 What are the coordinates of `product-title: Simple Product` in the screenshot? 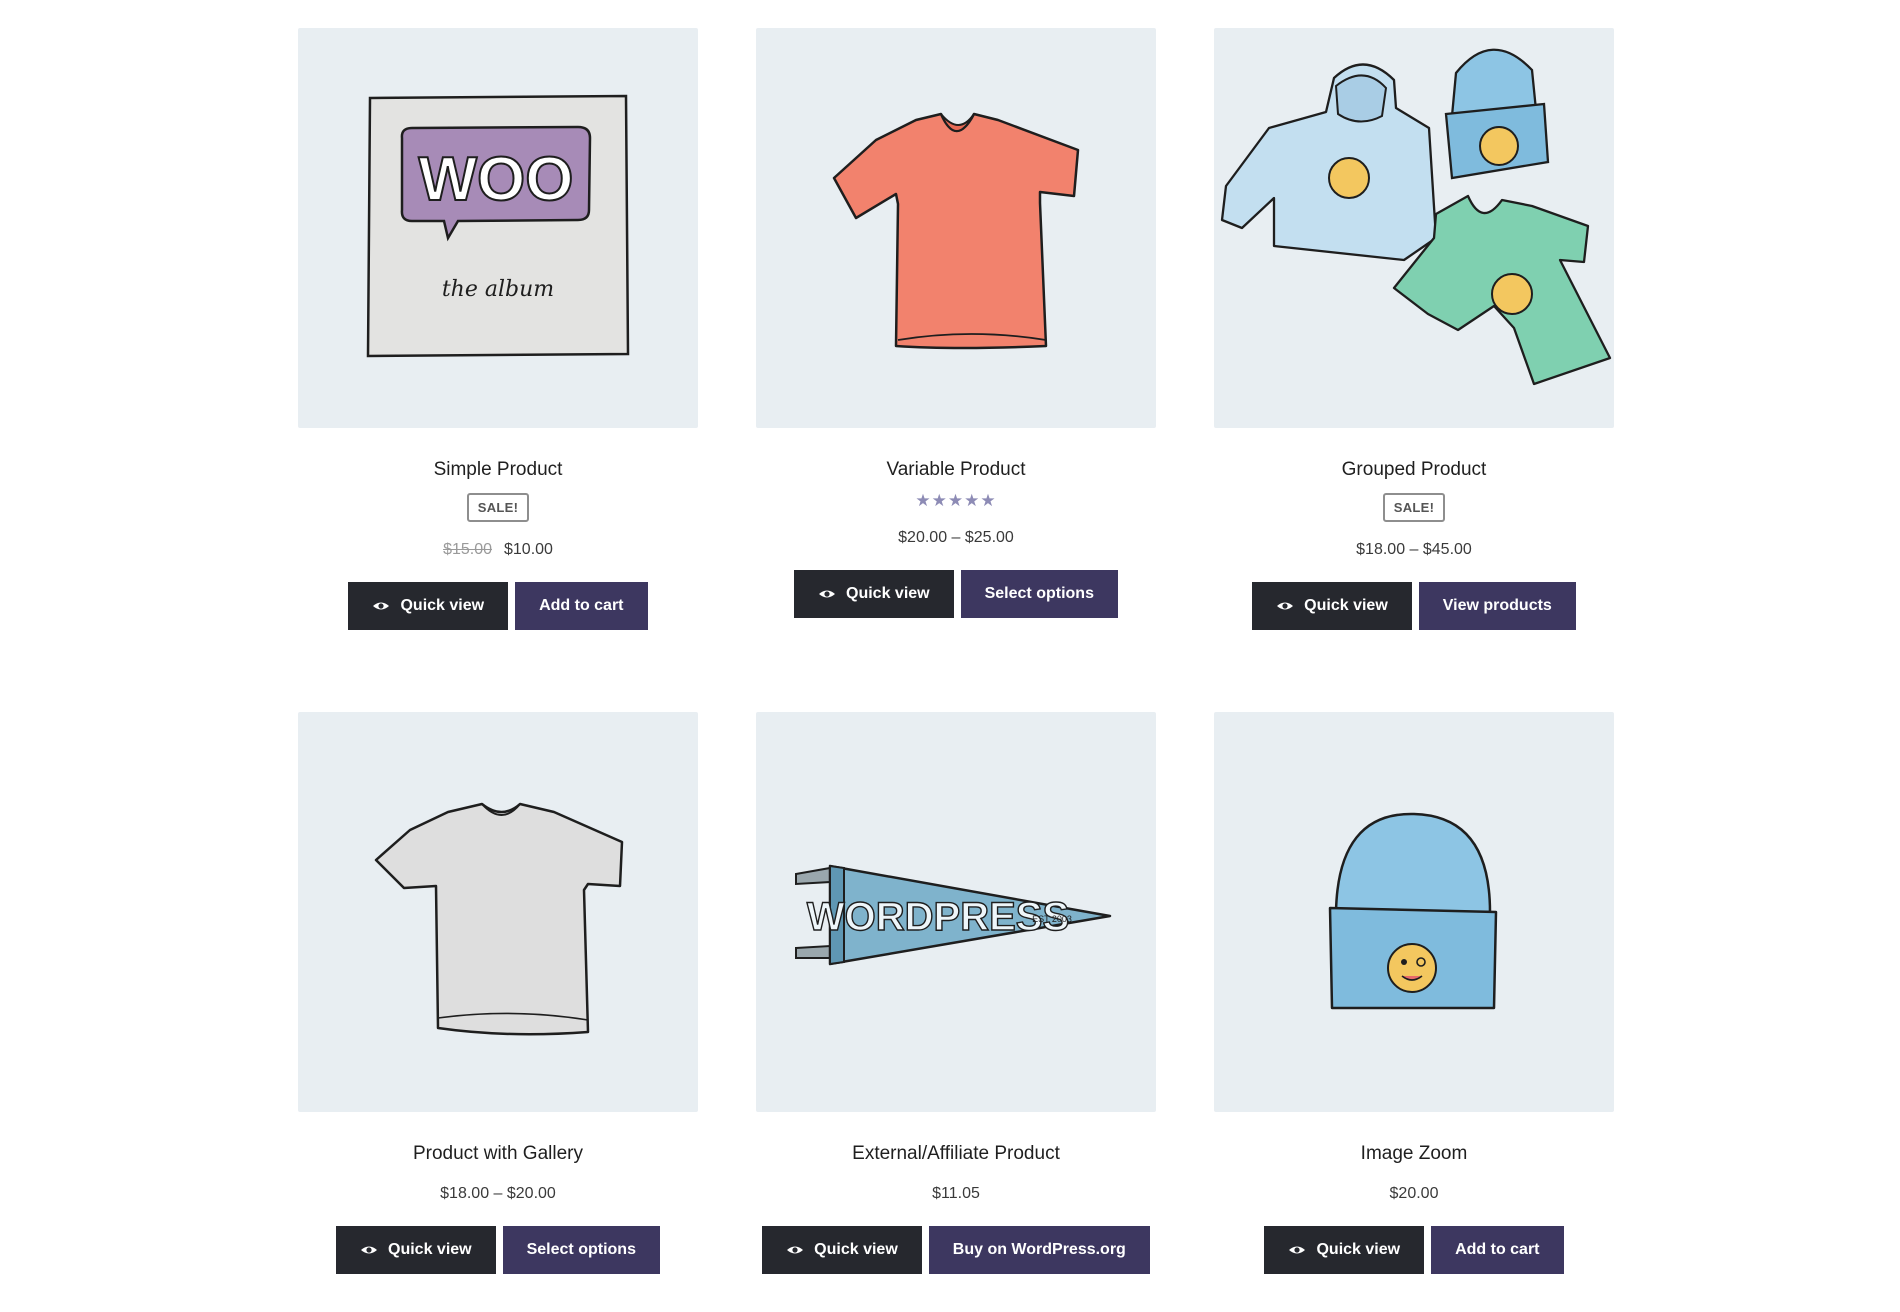 It's located at (498, 470).